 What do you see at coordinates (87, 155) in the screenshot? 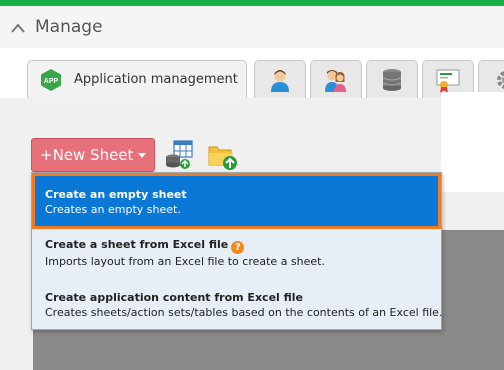
I see `new-sheet-label: +New Sheet` at bounding box center [87, 155].